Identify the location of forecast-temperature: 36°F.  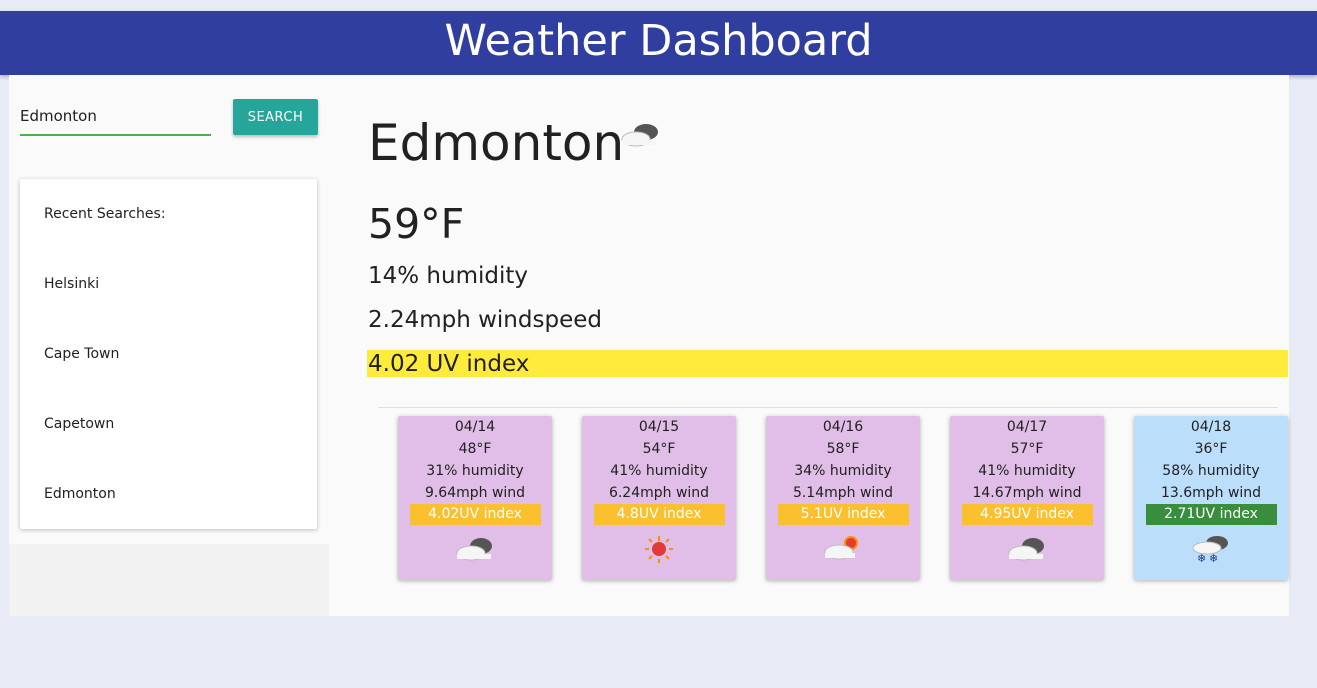
(1211, 449).